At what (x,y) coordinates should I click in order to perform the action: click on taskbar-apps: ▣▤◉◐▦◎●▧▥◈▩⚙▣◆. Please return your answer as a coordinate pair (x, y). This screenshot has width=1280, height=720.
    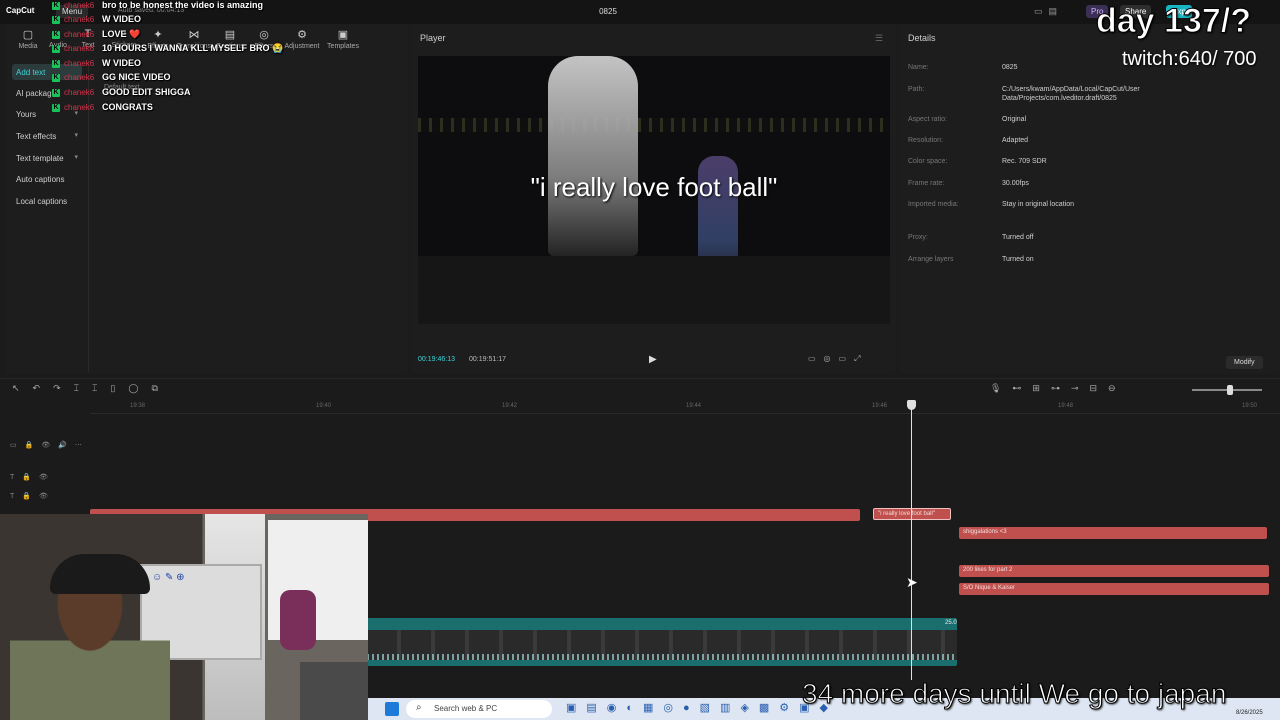
    Looking at the image, I should click on (702, 707).